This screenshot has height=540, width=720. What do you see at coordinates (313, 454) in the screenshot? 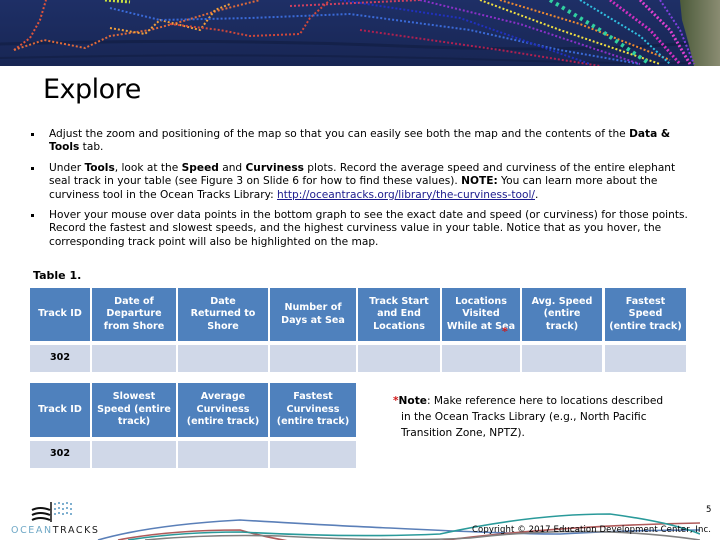
I see `cell-fastest-curviness` at bounding box center [313, 454].